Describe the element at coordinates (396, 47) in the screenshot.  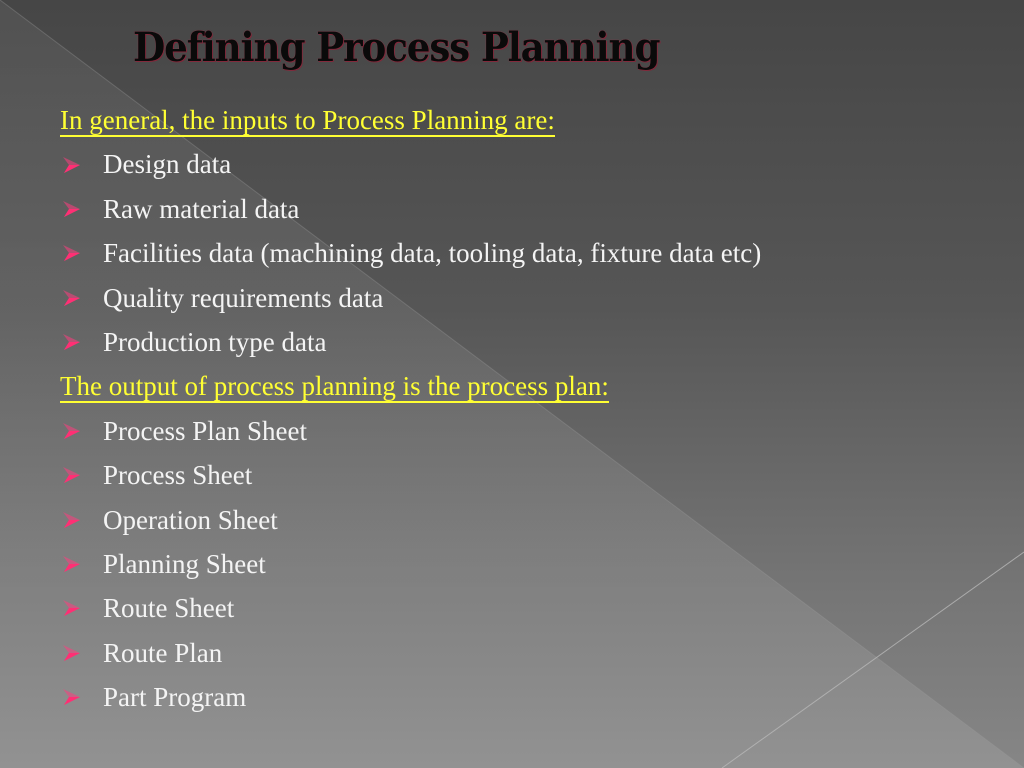
I see `slide-title: Defining Process Planning` at that location.